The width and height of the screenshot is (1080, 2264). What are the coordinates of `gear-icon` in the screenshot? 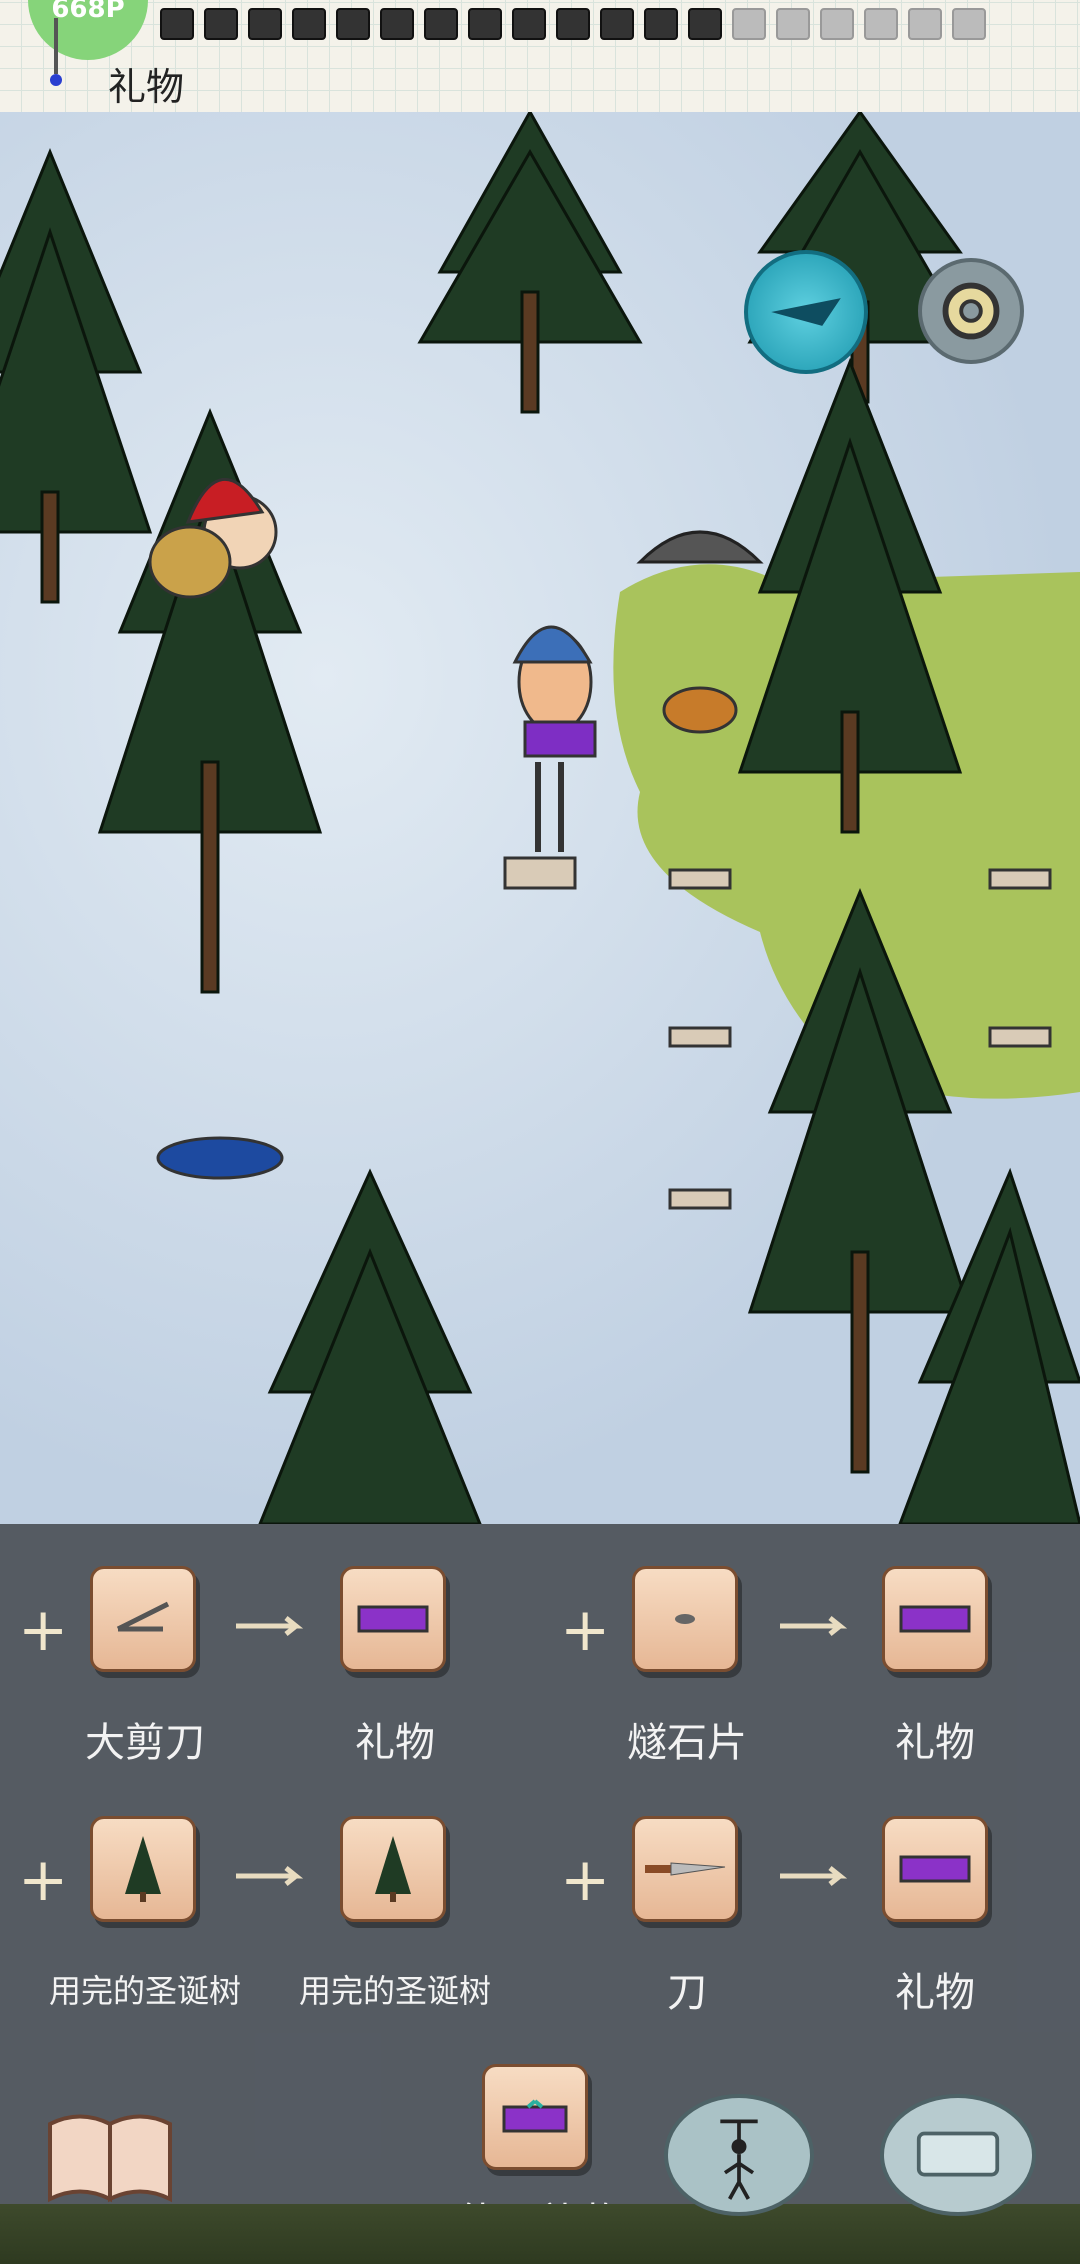 It's located at (971, 311).